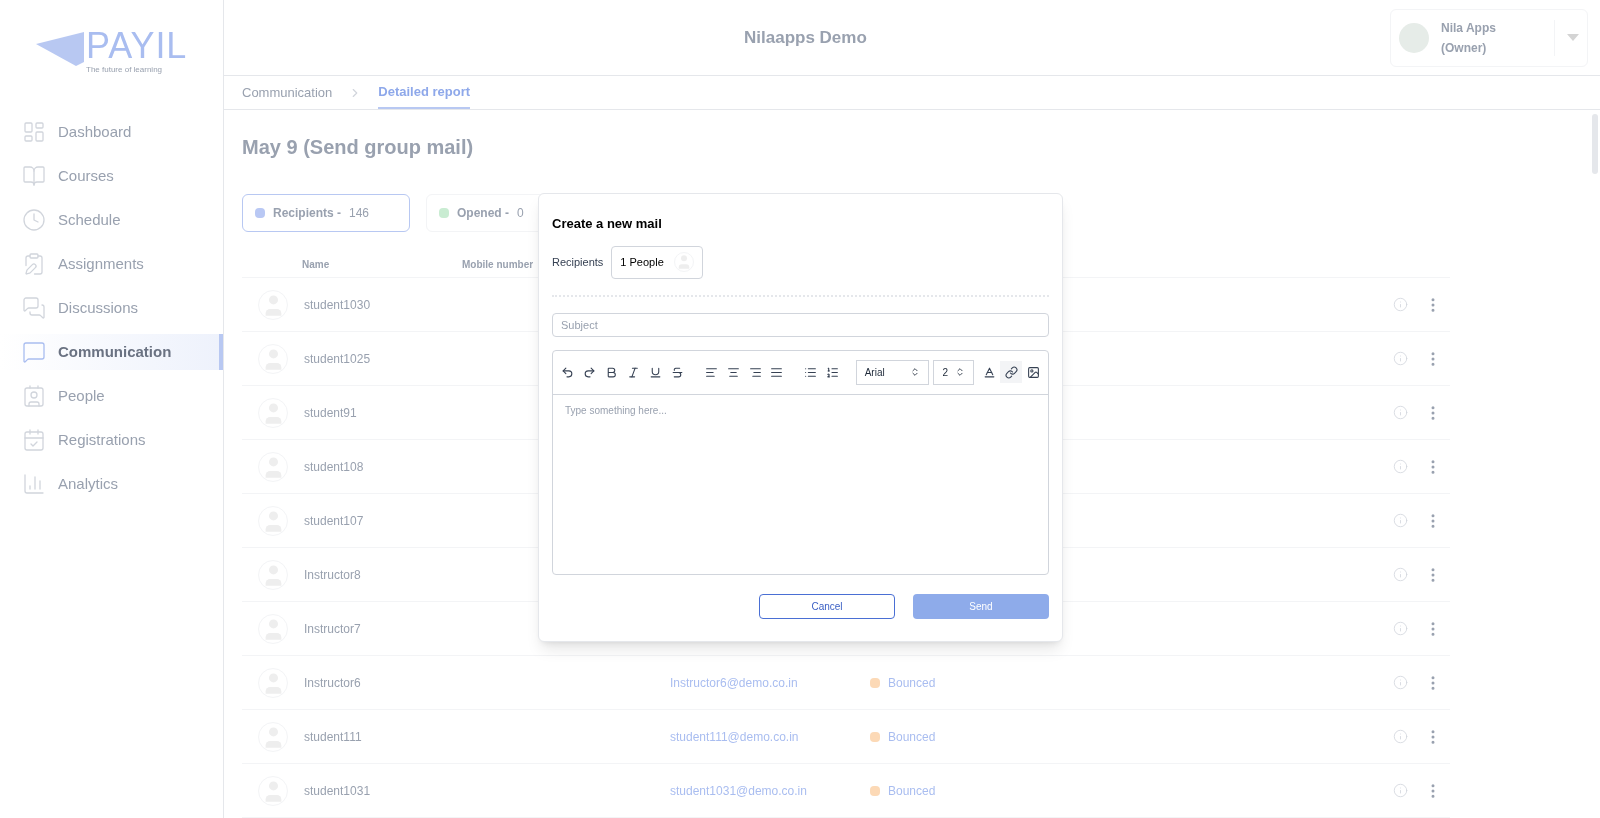 Image resolution: width=1600 pixels, height=818 pixels. What do you see at coordinates (334, 520) in the screenshot?
I see `table-cell: student107` at bounding box center [334, 520].